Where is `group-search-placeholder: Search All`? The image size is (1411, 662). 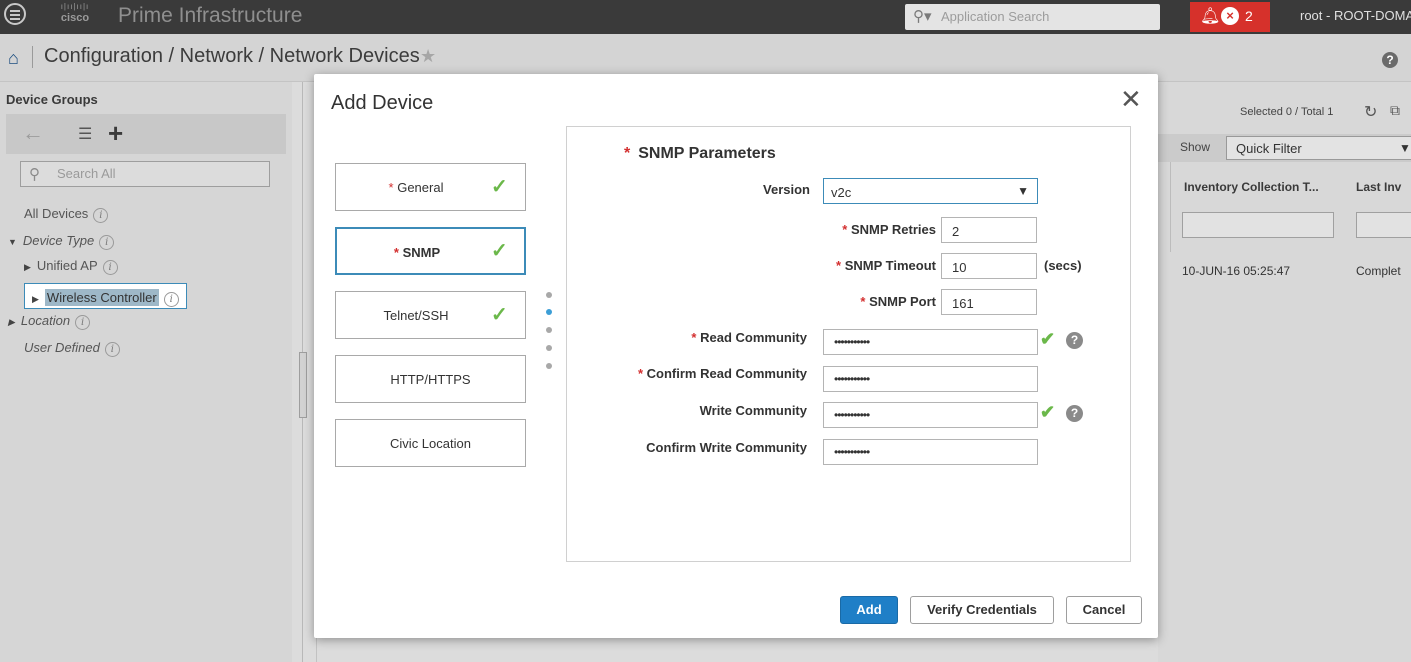
group-search-placeholder: Search All is located at coordinates (86, 173).